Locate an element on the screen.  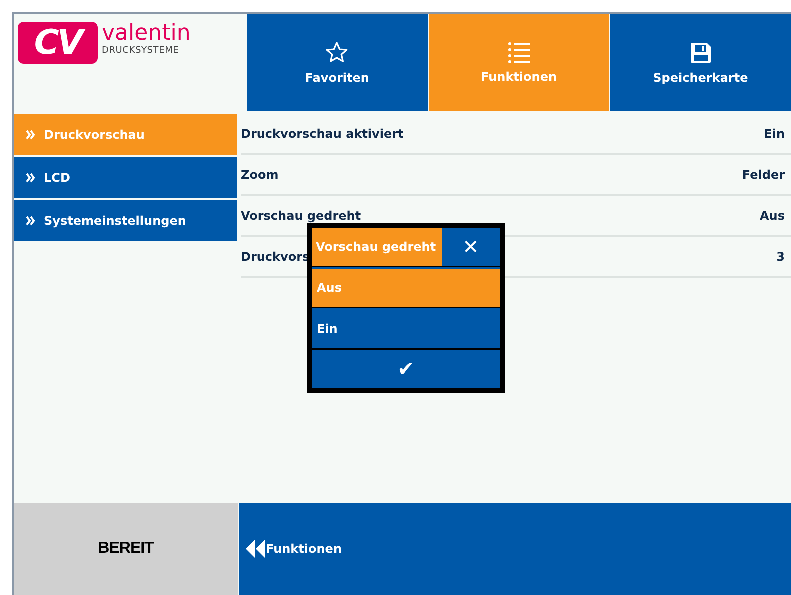
setting-name: Zoom is located at coordinates (260, 175).